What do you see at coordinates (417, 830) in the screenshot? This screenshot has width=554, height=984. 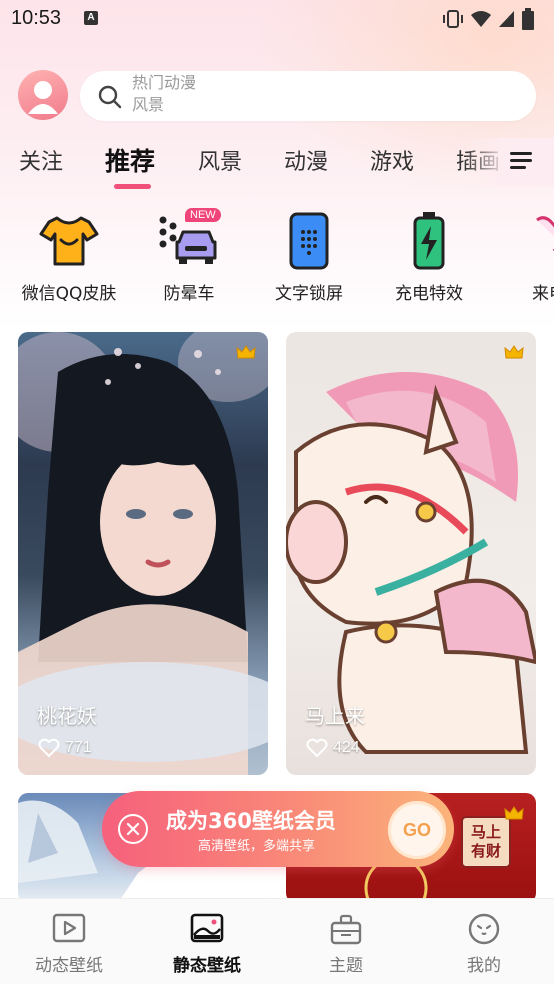 I see `go-button: GO` at bounding box center [417, 830].